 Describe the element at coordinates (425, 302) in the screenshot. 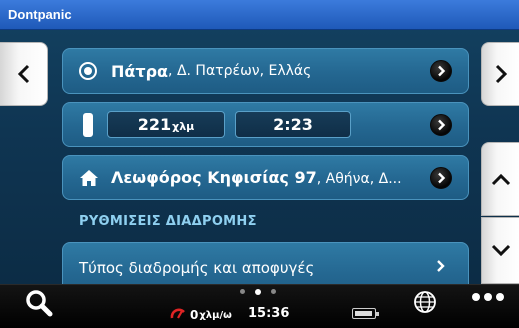

I see `globe-icon` at that location.